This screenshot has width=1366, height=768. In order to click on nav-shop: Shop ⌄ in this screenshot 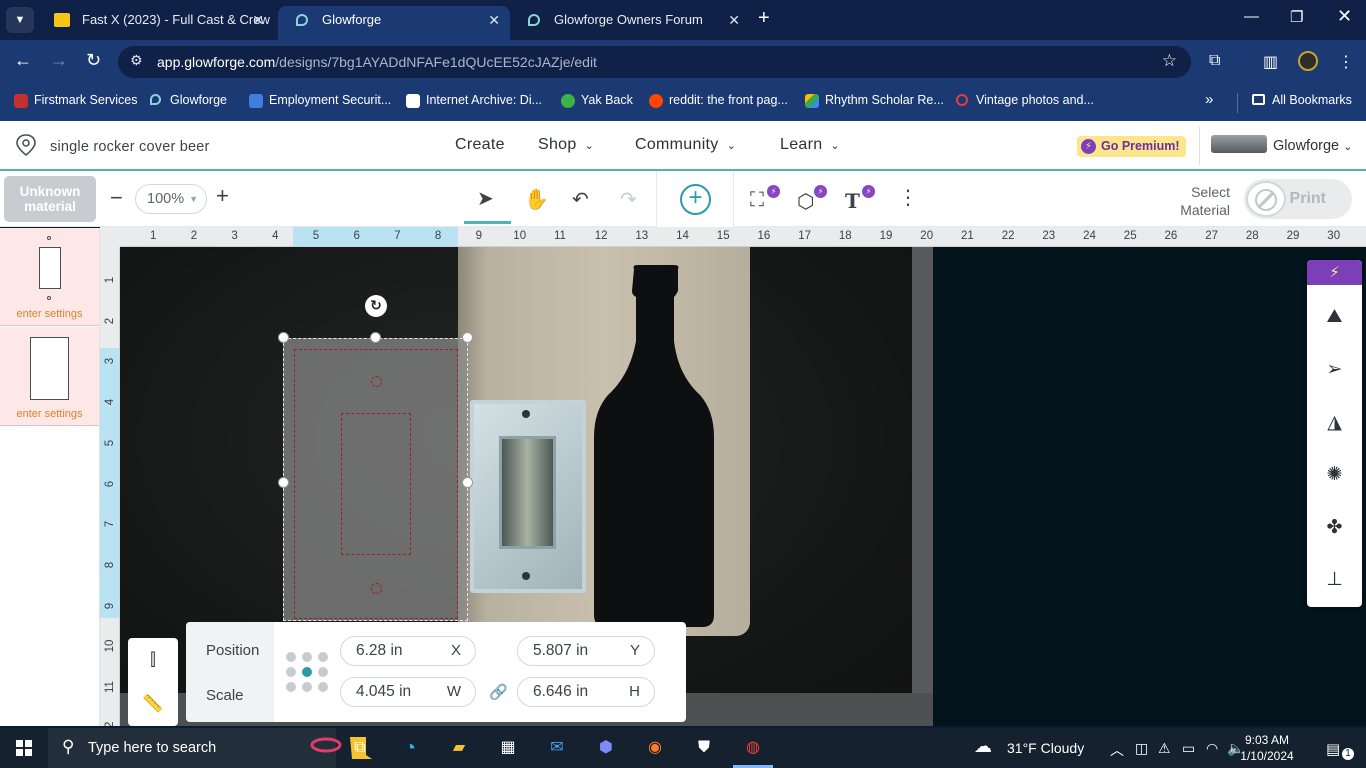, I will do `click(566, 145)`.